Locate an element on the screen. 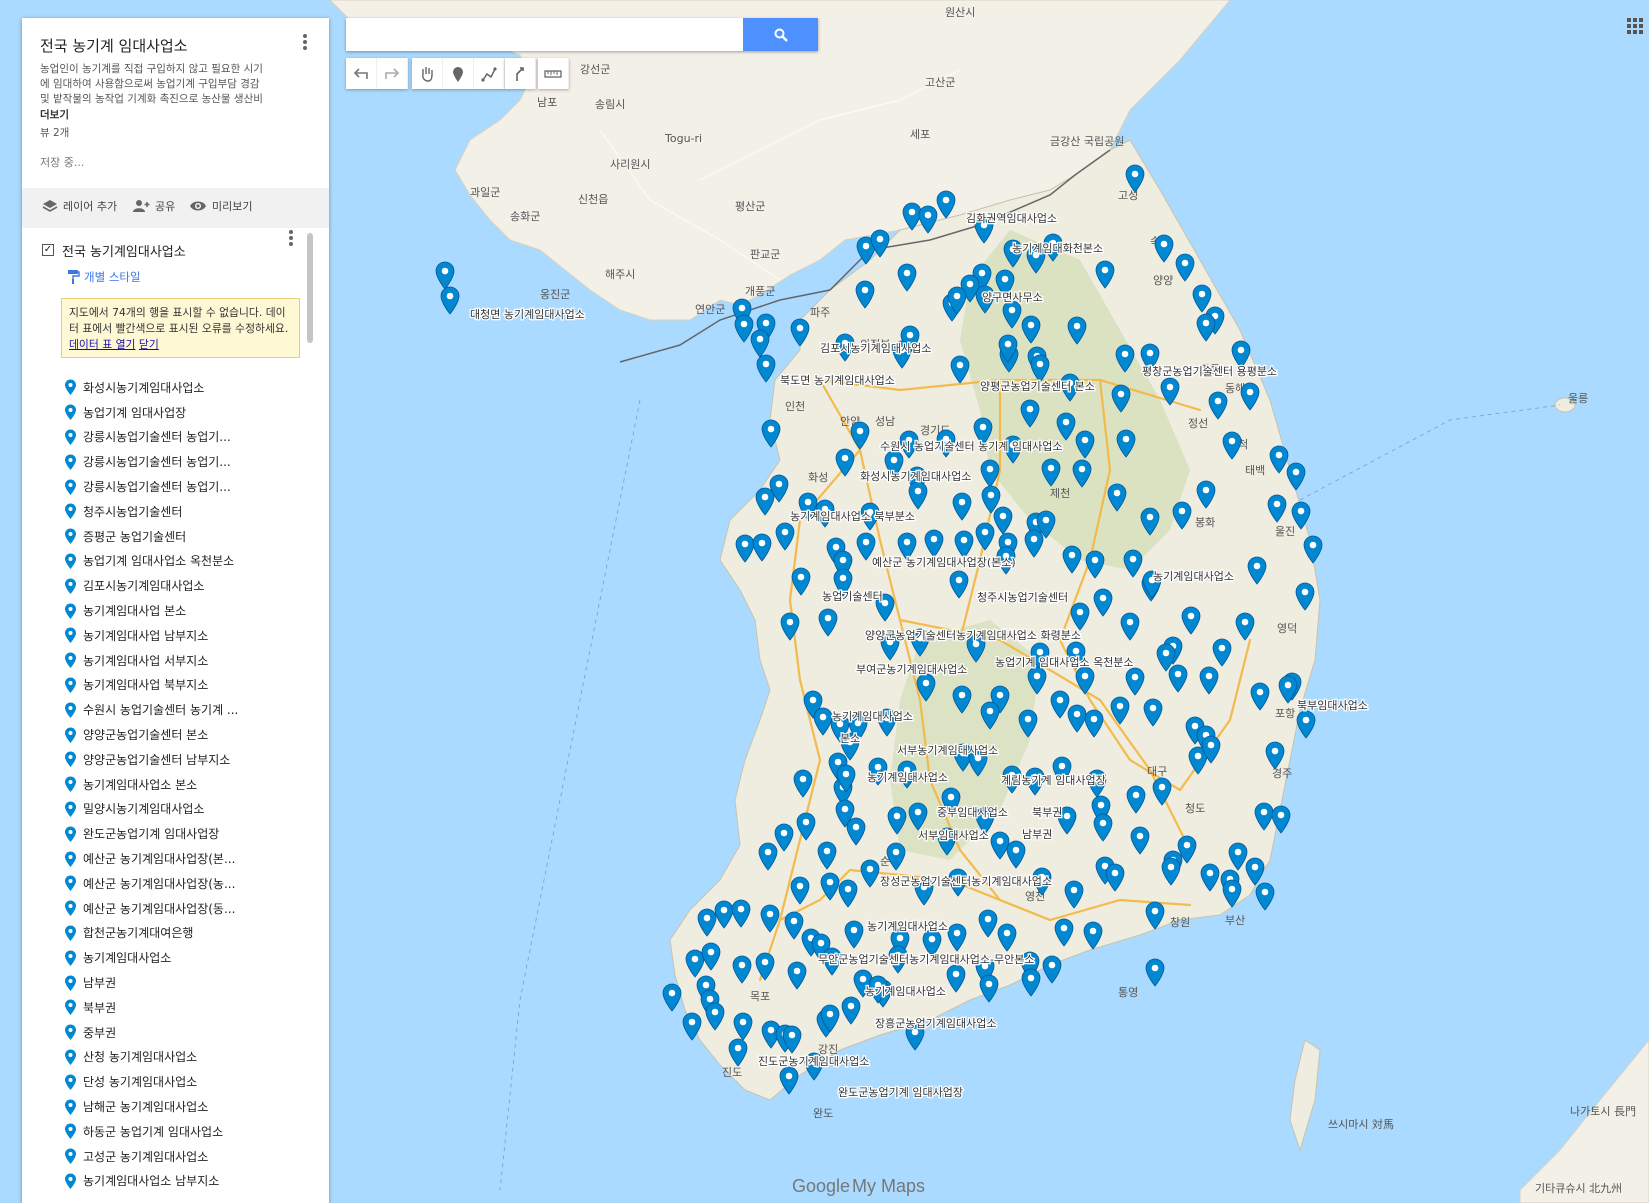 This screenshot has width=1649, height=1203. layer-item-label: 농업기계 임대사업장 is located at coordinates (135, 412).